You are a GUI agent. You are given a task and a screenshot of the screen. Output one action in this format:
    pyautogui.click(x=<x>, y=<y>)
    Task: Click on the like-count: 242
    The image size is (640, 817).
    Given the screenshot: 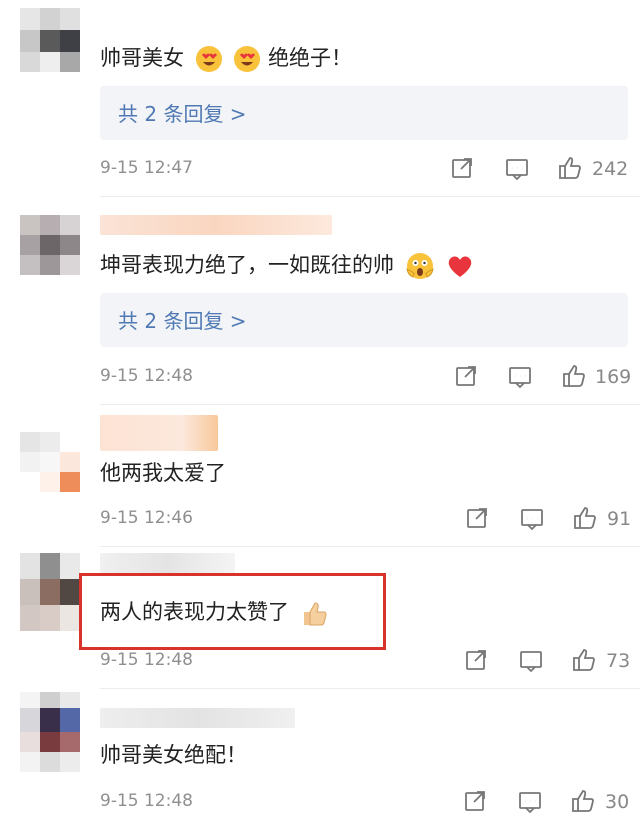 What is the action you would take?
    pyautogui.click(x=610, y=169)
    